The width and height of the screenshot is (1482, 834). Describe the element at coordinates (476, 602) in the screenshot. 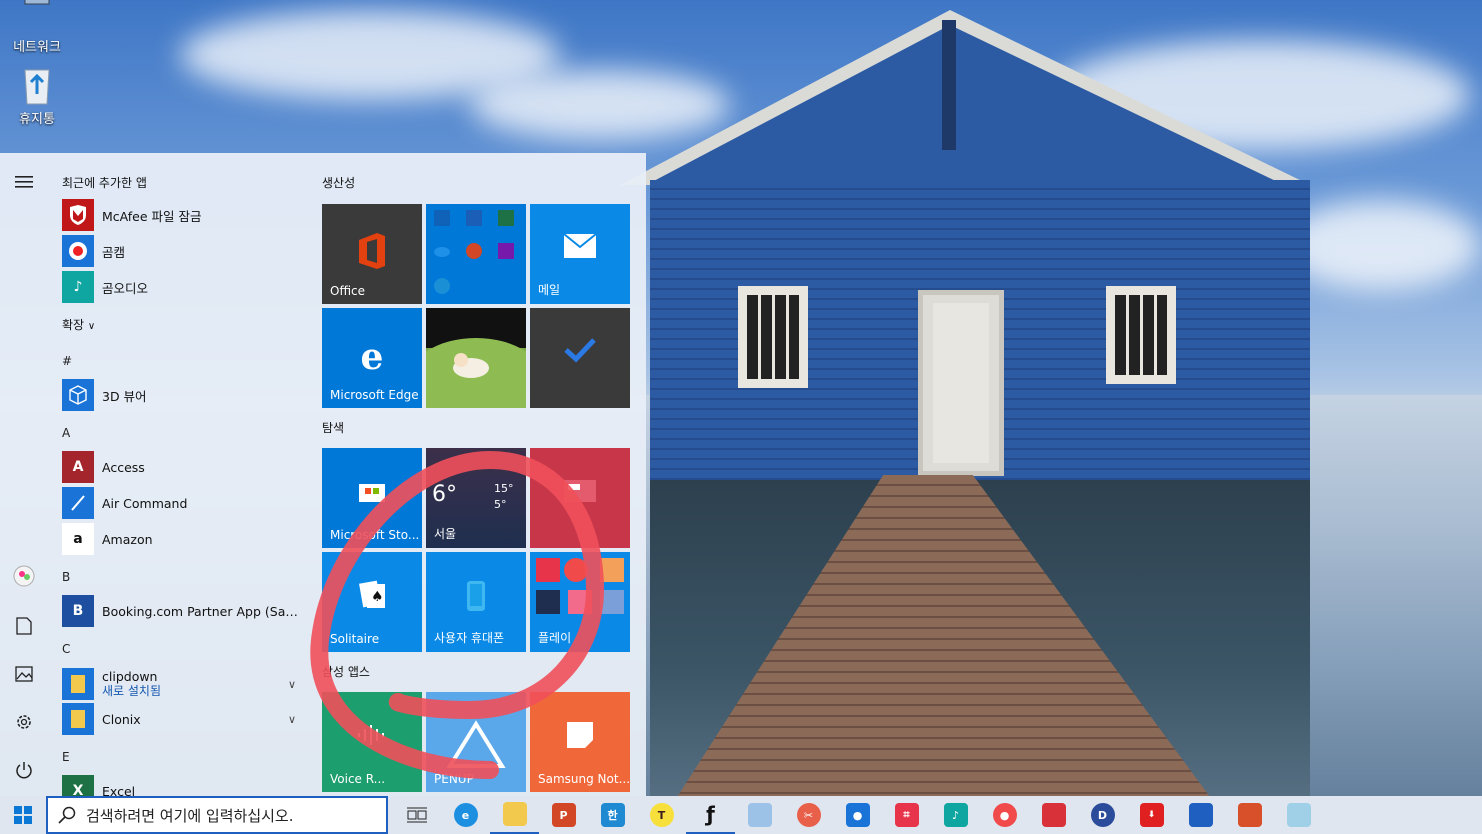

I see `tile-your-phone: 사용자 휴대폰` at that location.